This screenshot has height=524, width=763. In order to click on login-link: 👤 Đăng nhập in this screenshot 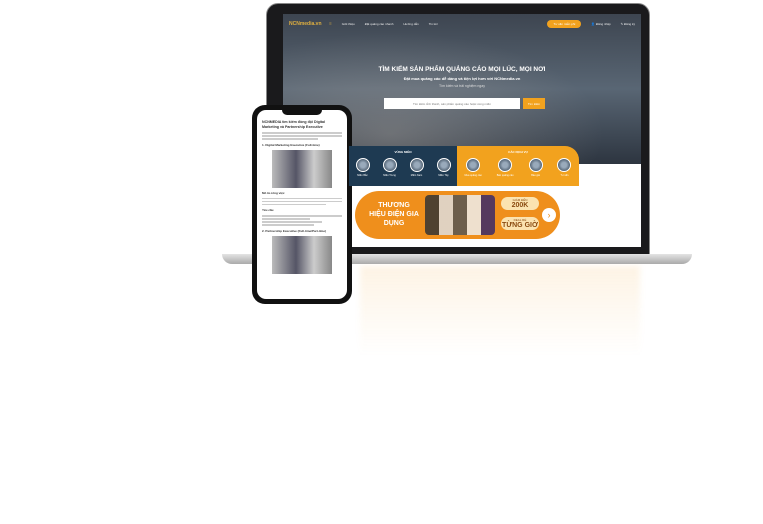, I will do `click(600, 24)`.